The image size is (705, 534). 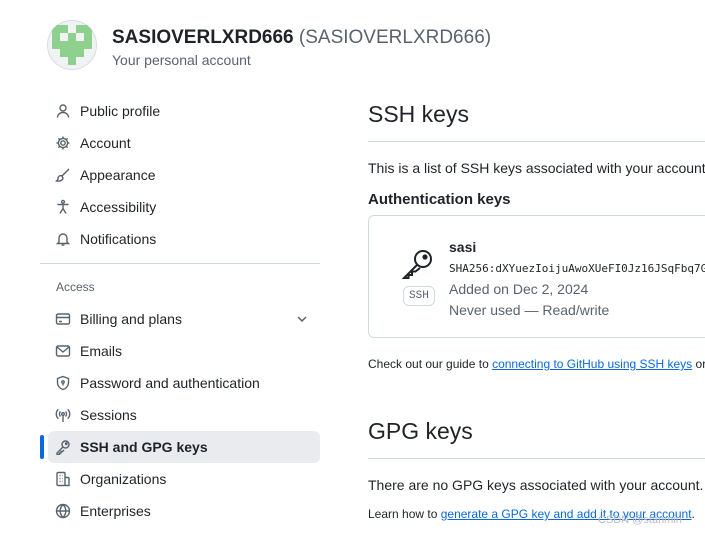 I want to click on bell-icon, so click(x=63, y=239).